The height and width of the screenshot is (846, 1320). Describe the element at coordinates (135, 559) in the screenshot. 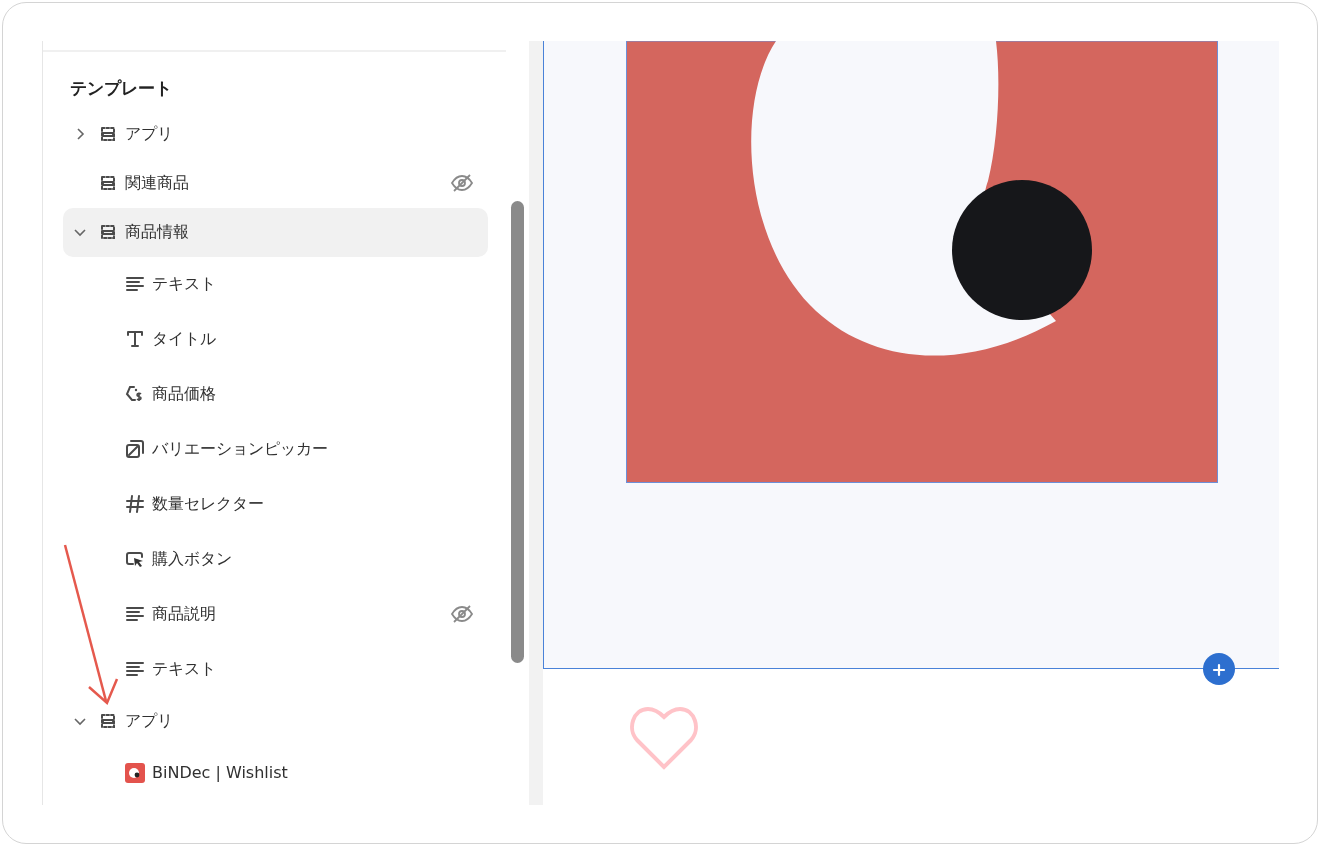

I see `cursor-click-icon` at that location.